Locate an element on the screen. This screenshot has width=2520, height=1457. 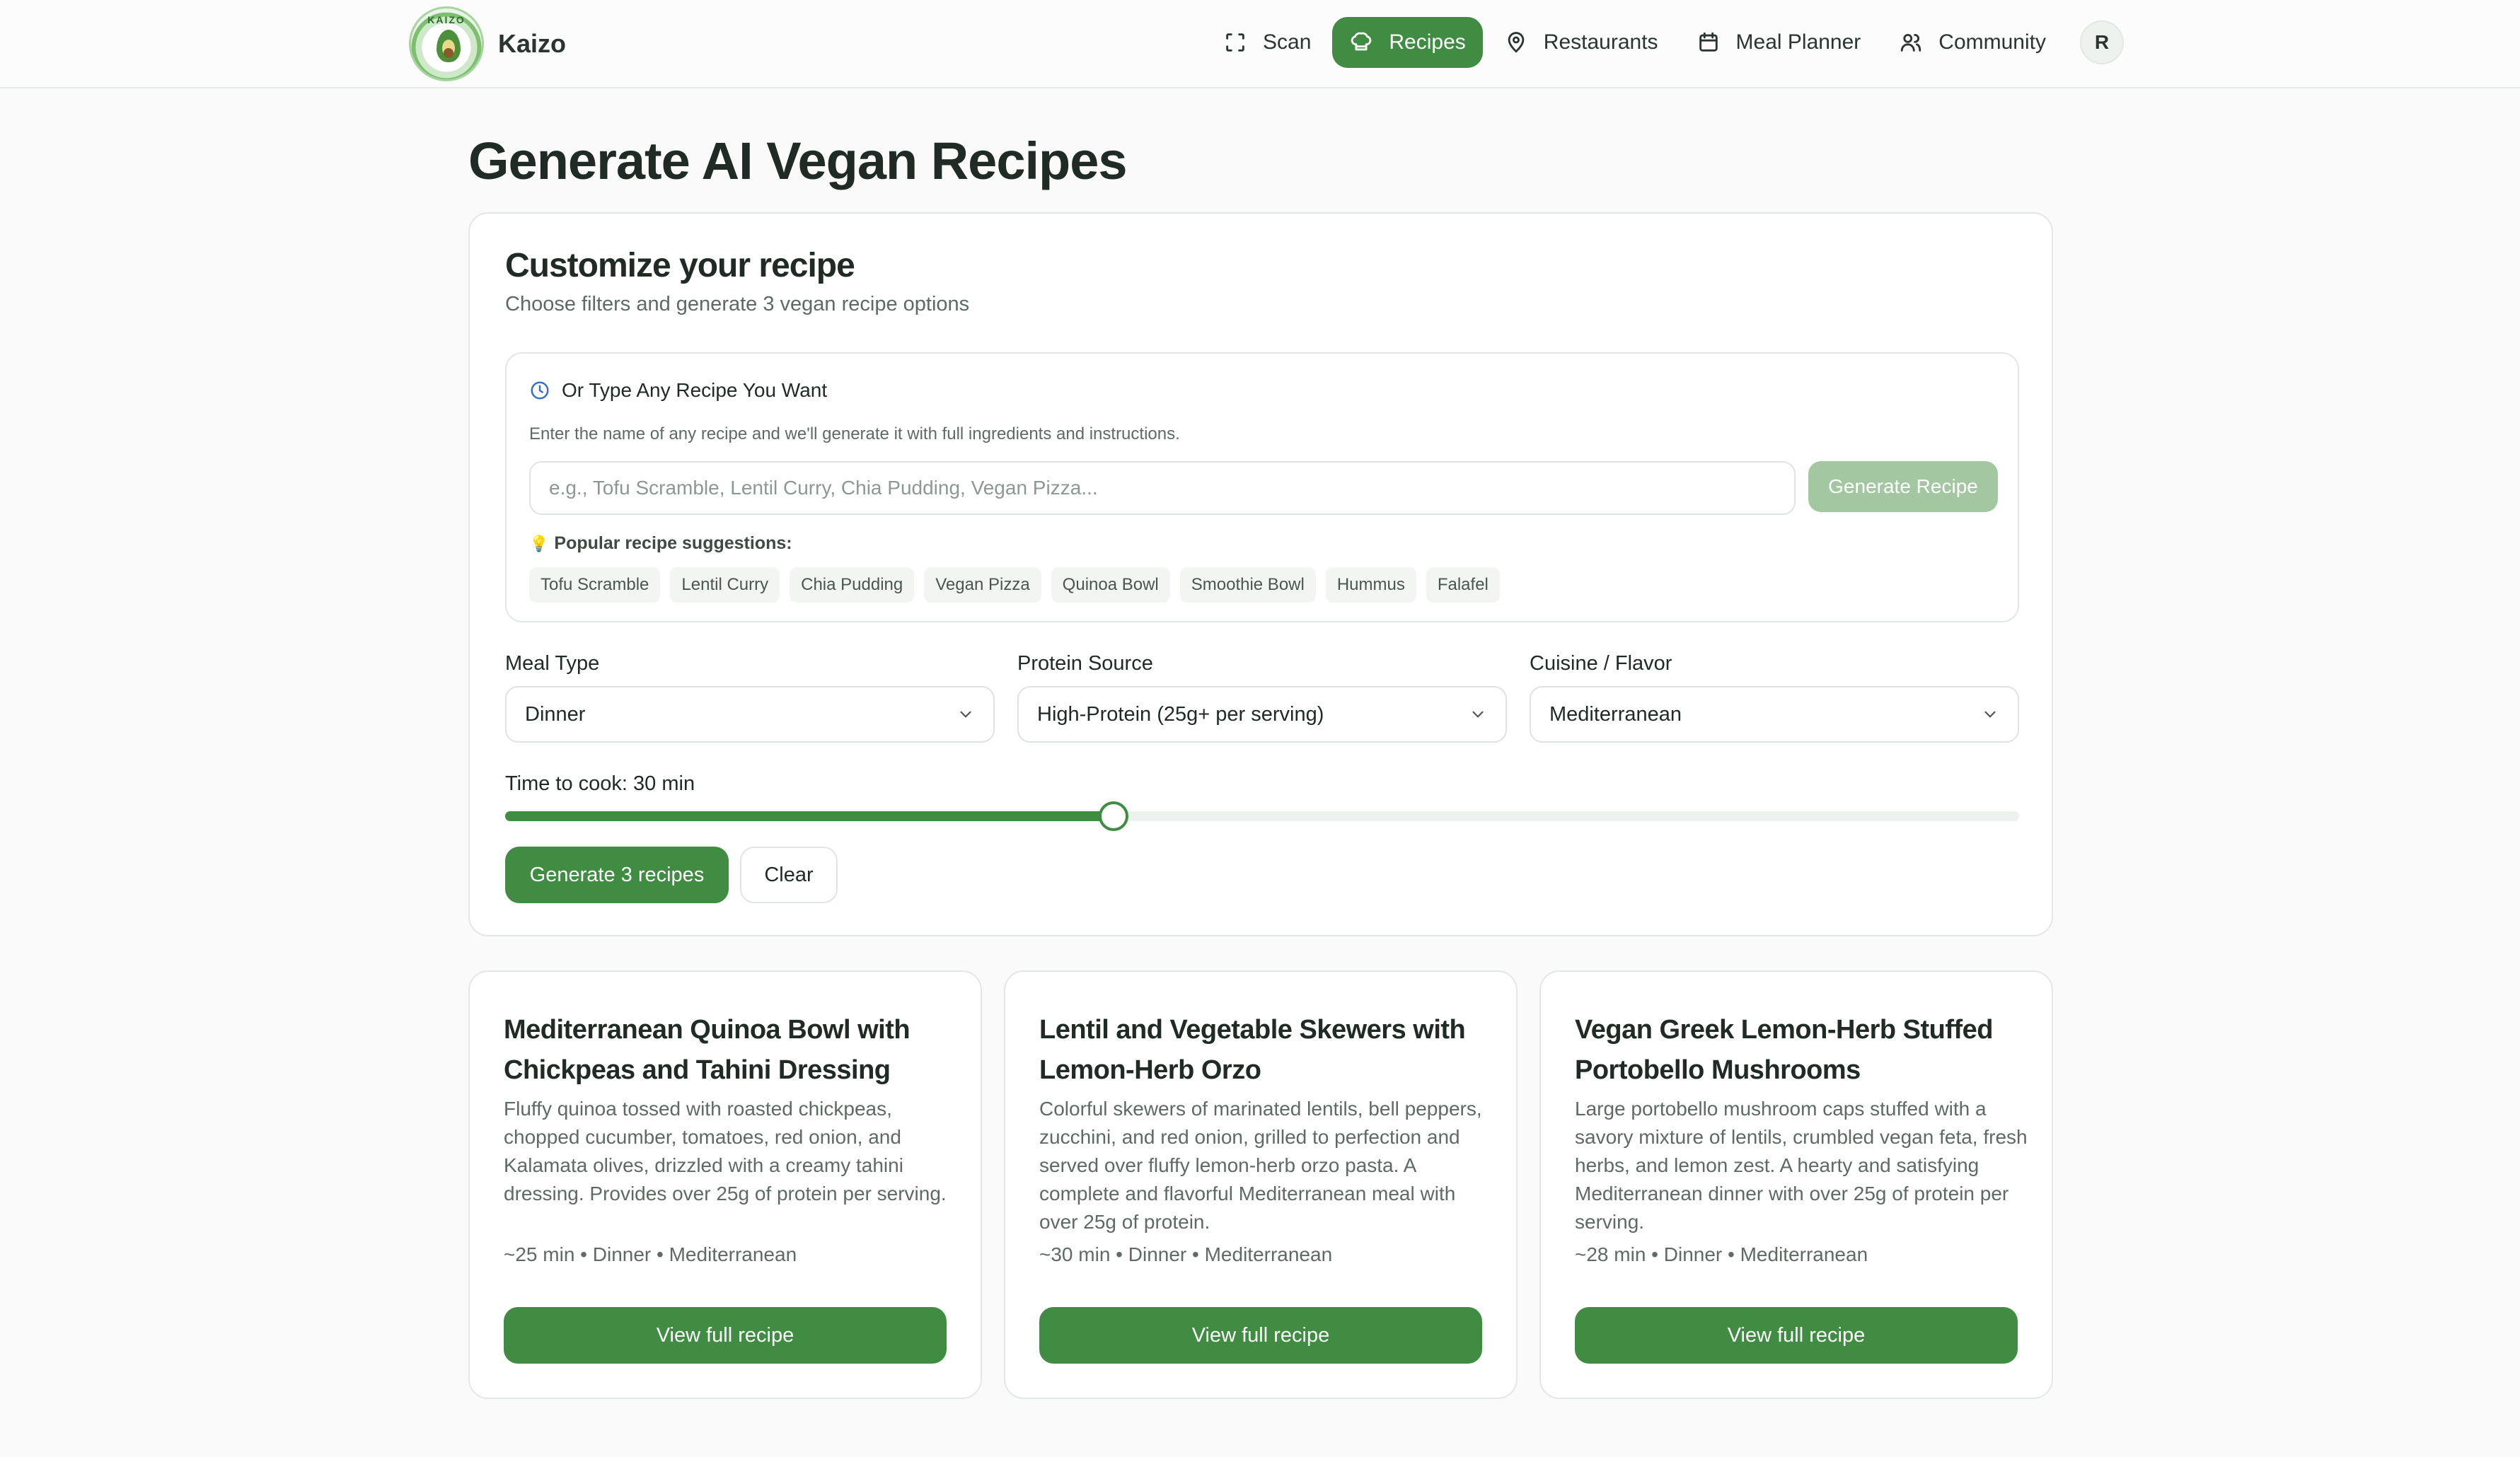
customize-title: Customize your recipe is located at coordinates (680, 265).